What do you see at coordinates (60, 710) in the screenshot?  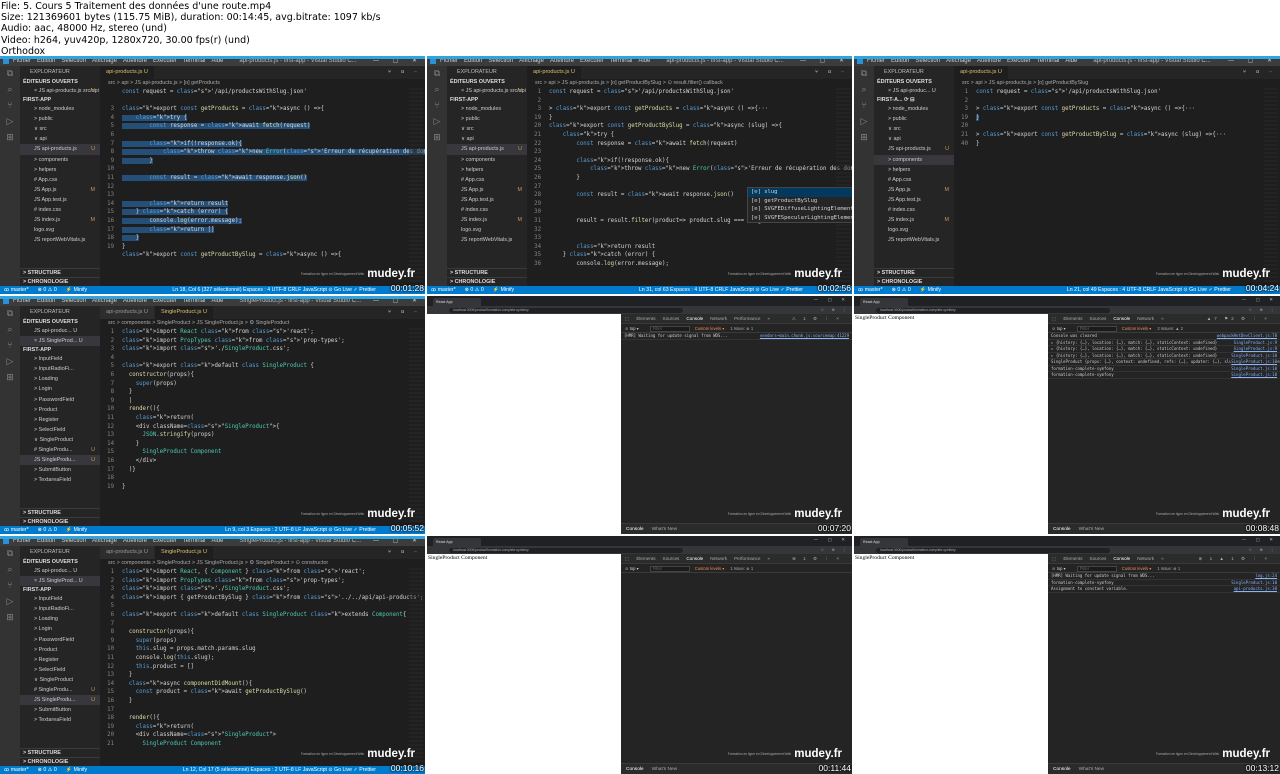 I see `file-tree-item: > SubmitButton` at bounding box center [60, 710].